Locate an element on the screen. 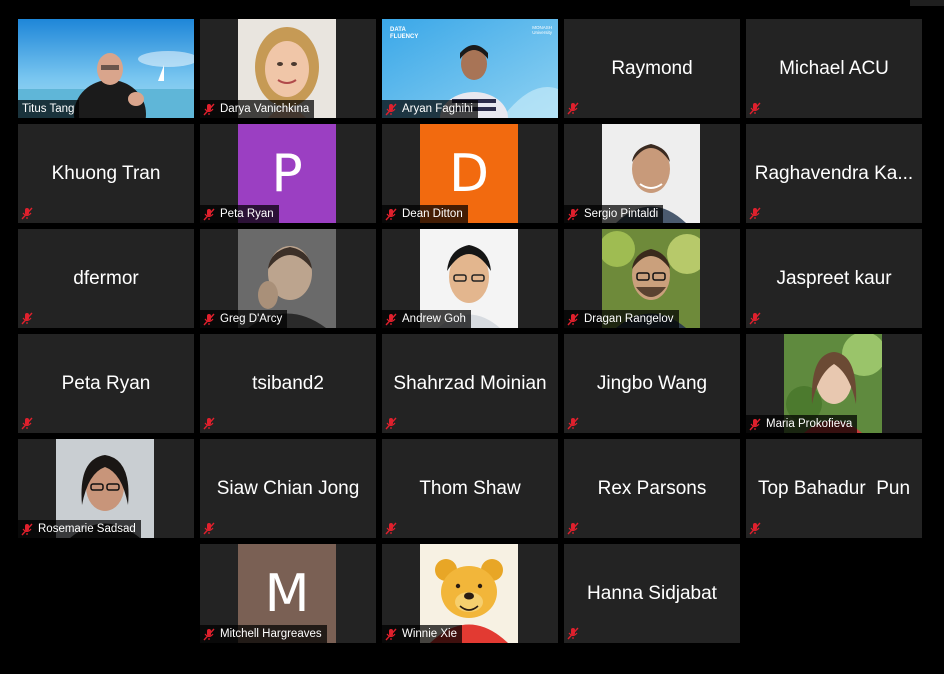 Image resolution: width=944 pixels, height=674 pixels. participant-display-name: Rex Parsons is located at coordinates (652, 488).